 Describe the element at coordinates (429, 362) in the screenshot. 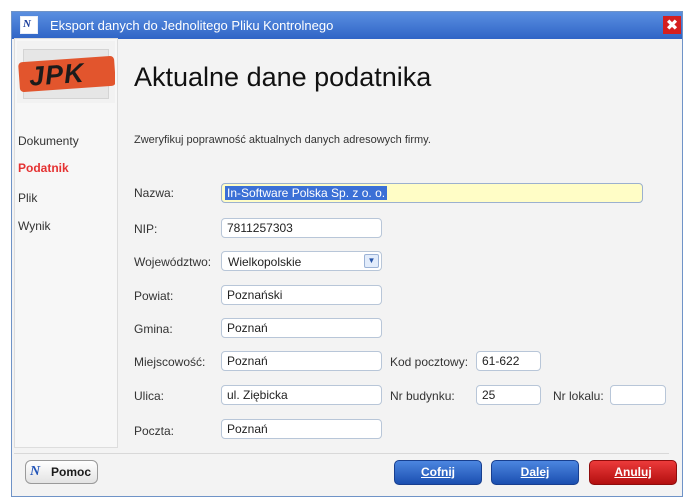

I see `kod-pocztowy-label: Kod pocztowy:` at that location.